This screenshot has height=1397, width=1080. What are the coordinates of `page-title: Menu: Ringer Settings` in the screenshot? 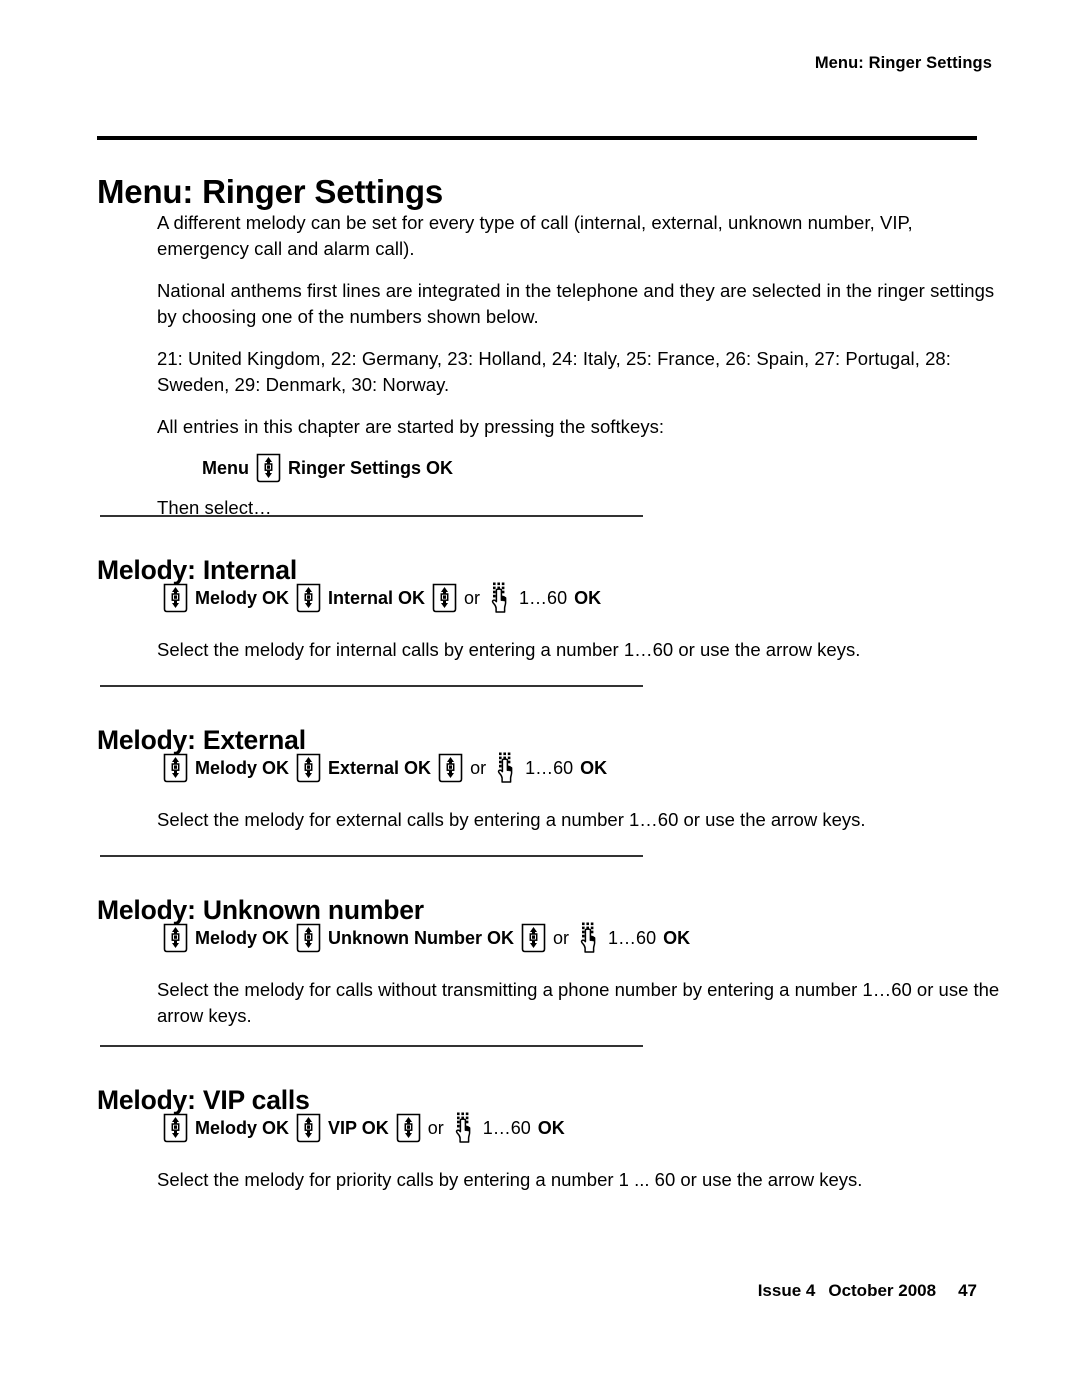 It's located at (270, 192).